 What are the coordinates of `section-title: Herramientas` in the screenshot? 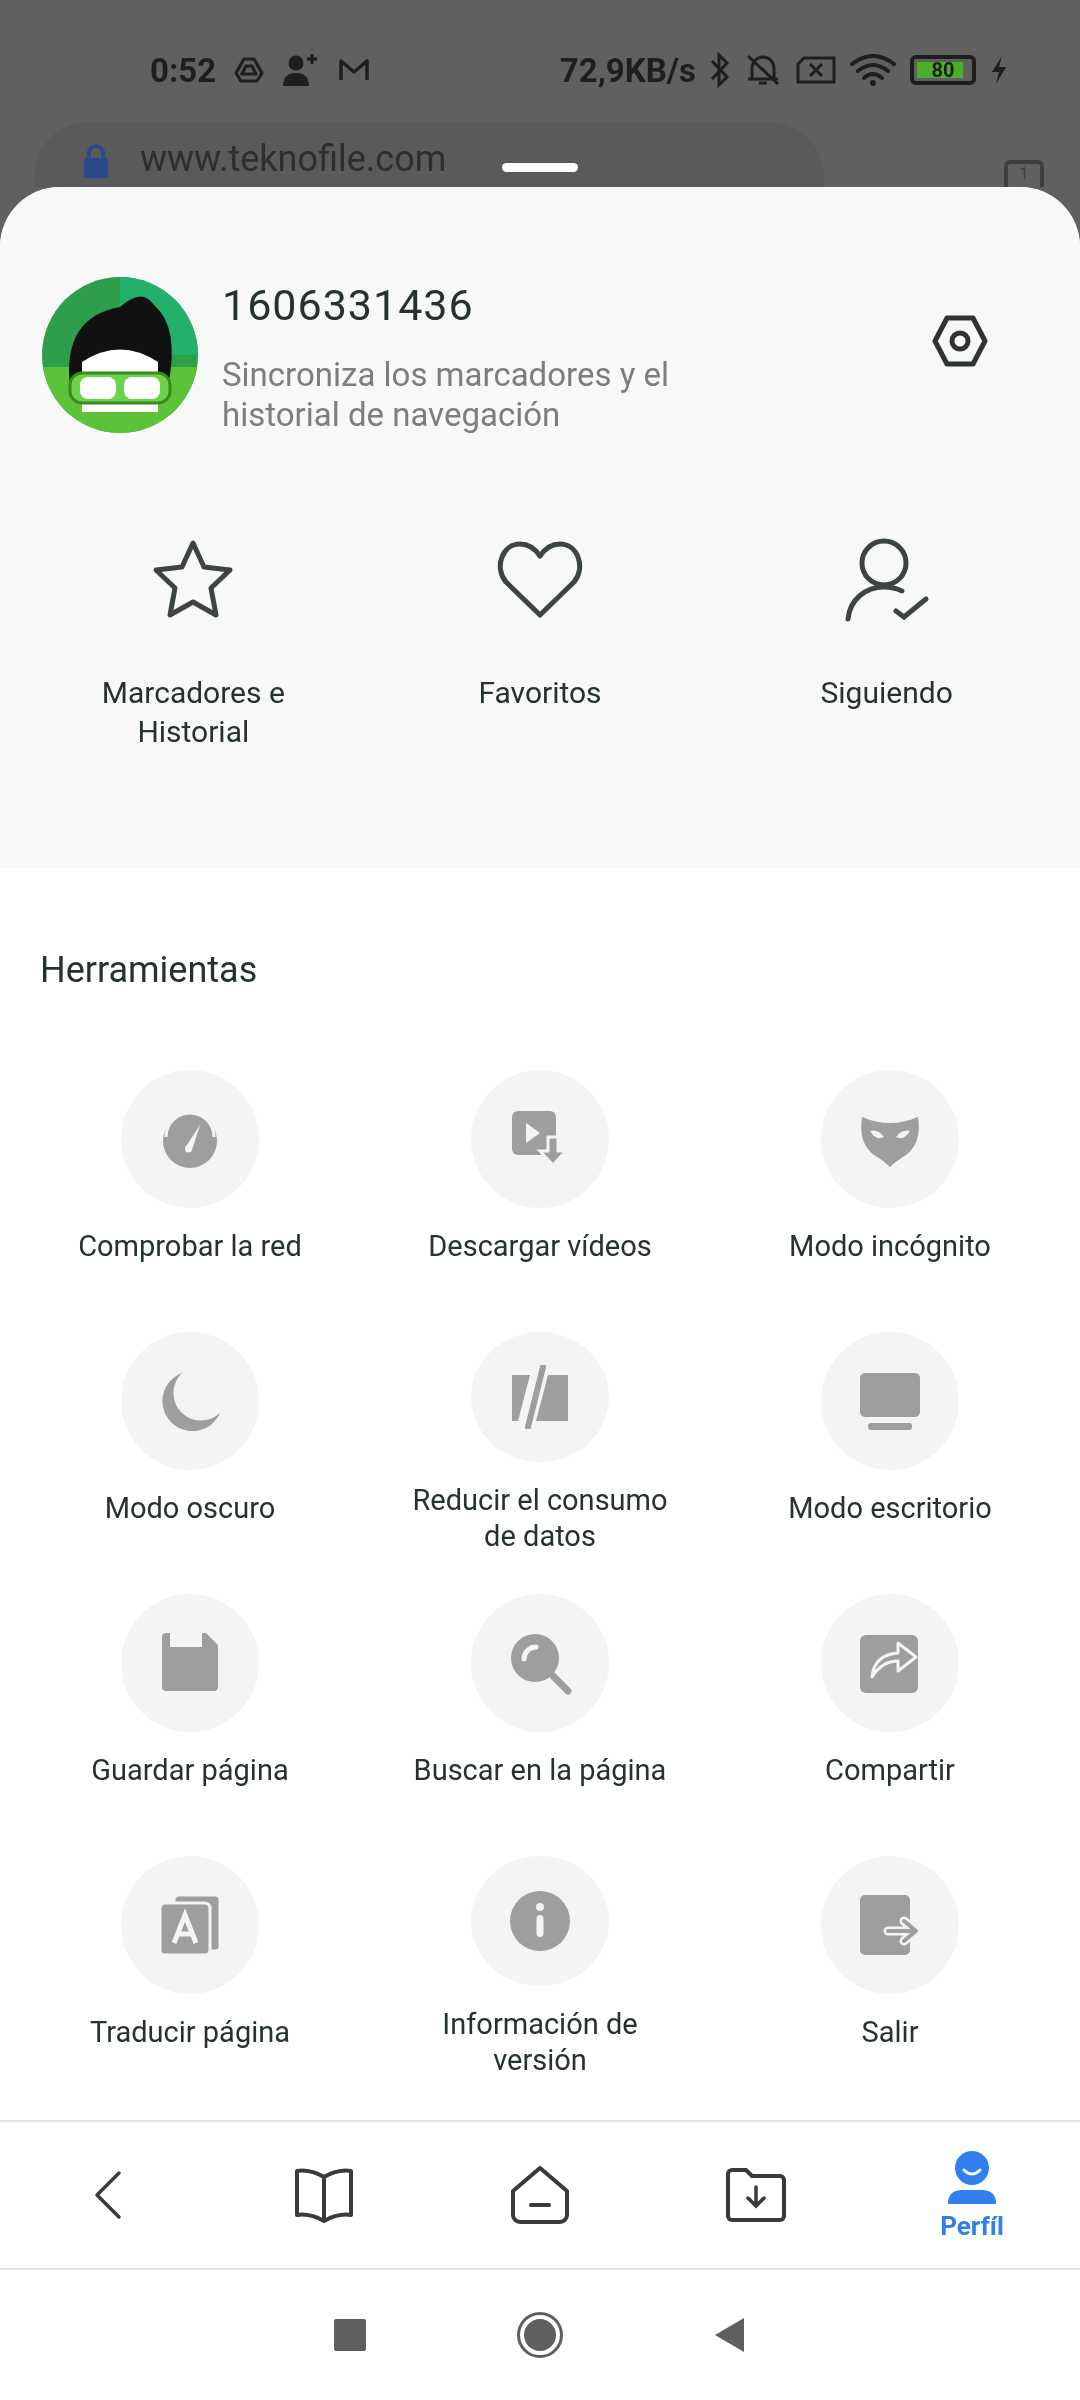 It's located at (149, 970).